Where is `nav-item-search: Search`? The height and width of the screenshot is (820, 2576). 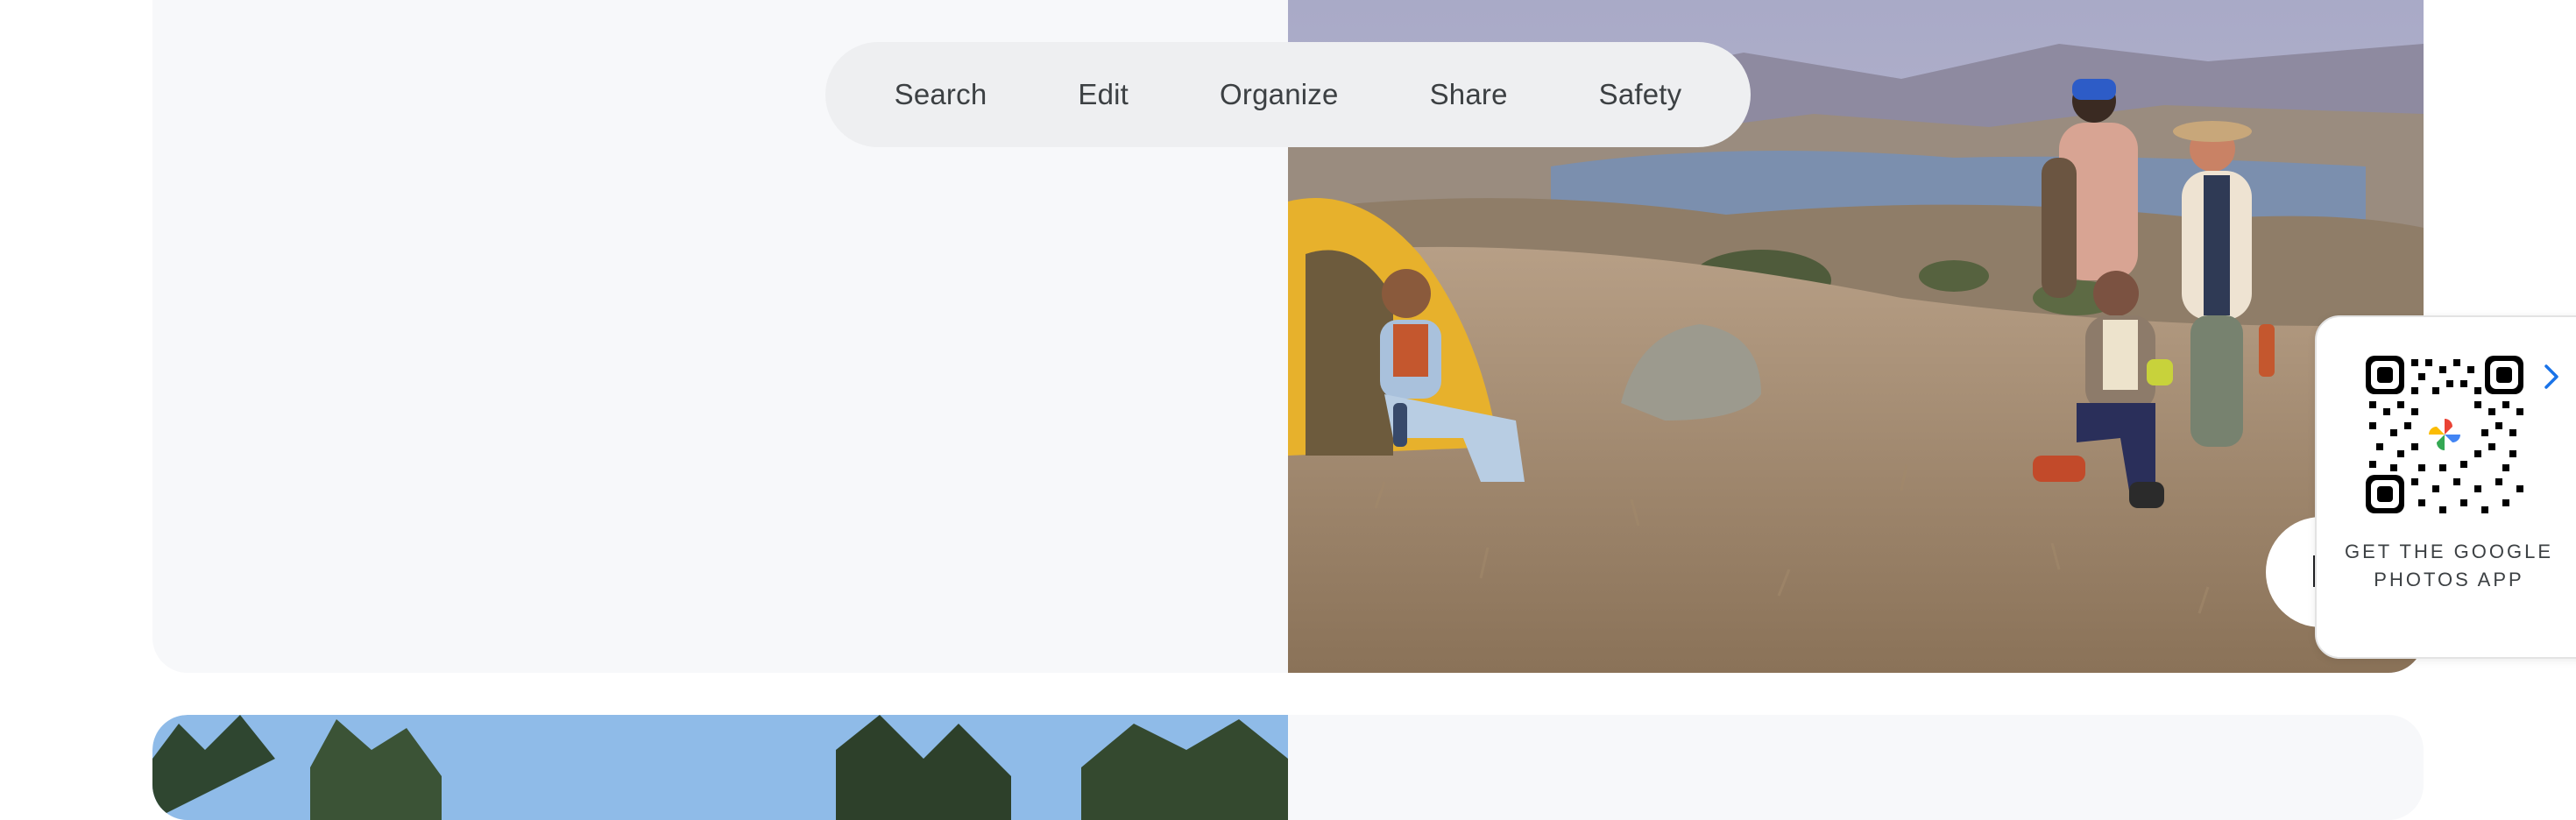 nav-item-search: Search is located at coordinates (941, 94).